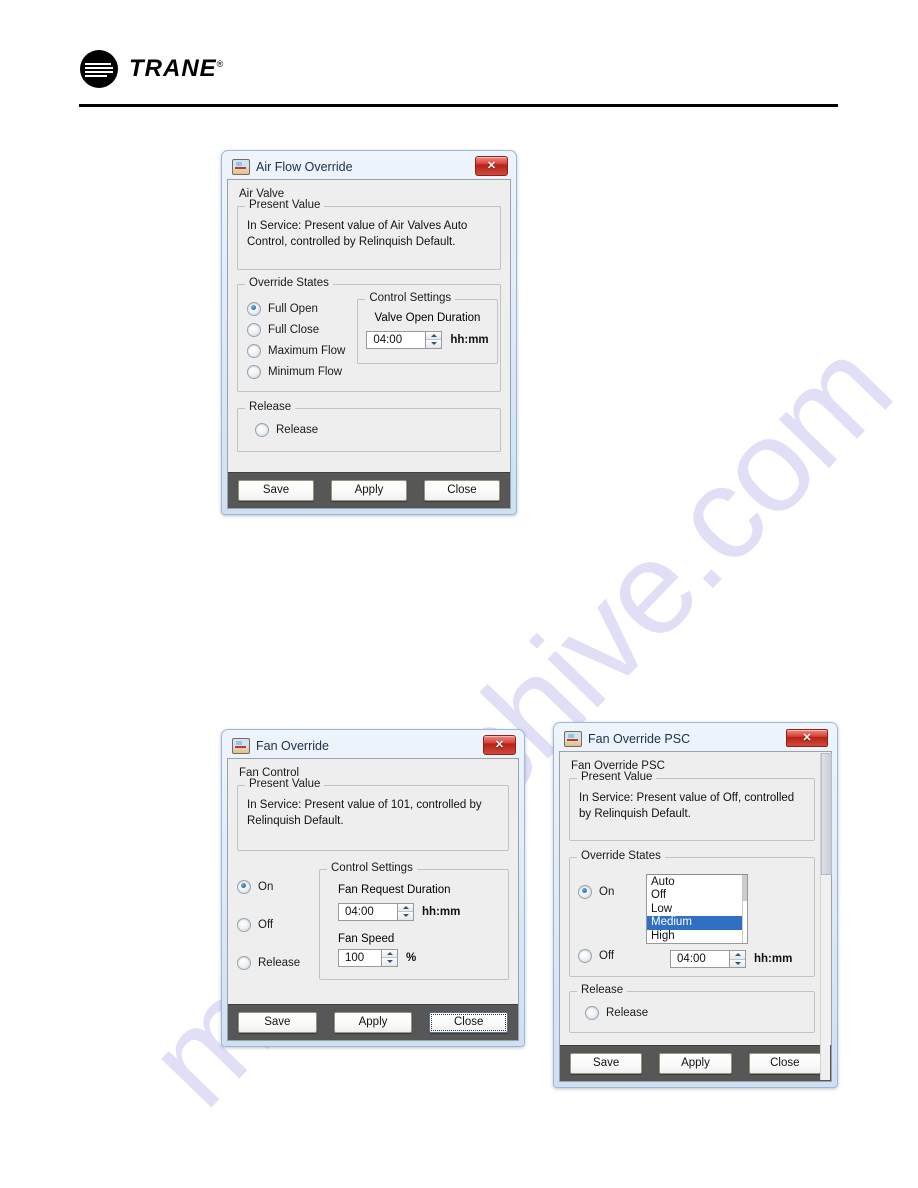 This screenshot has height=1188, width=918. I want to click on radio-option-maximum-flow: Maximum Flow, so click(296, 350).